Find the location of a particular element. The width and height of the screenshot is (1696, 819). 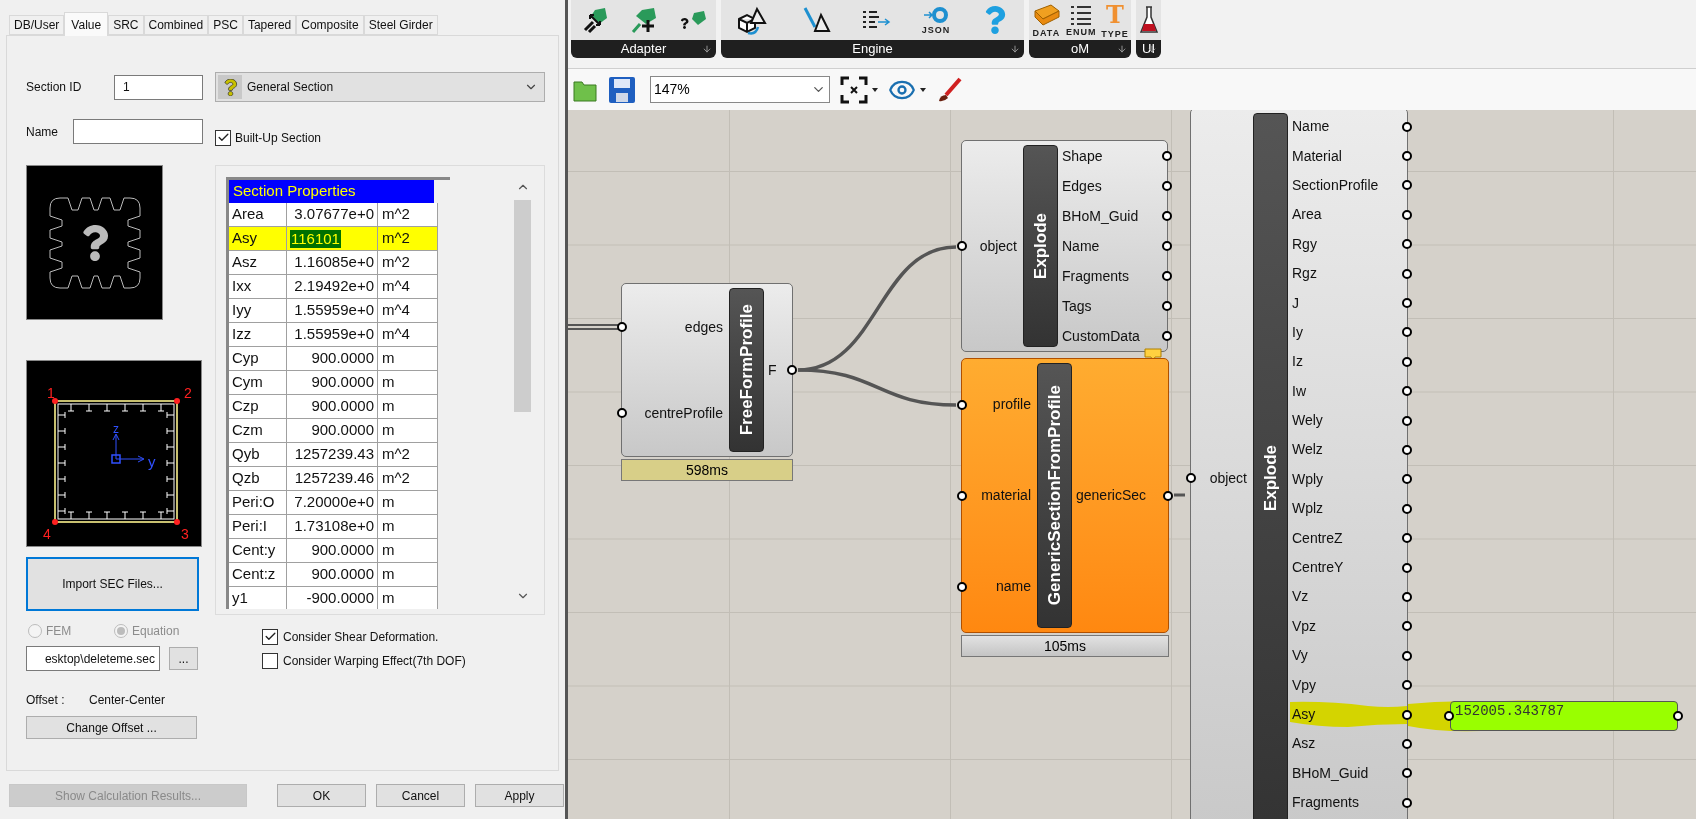

tab: PSC is located at coordinates (225, 25).